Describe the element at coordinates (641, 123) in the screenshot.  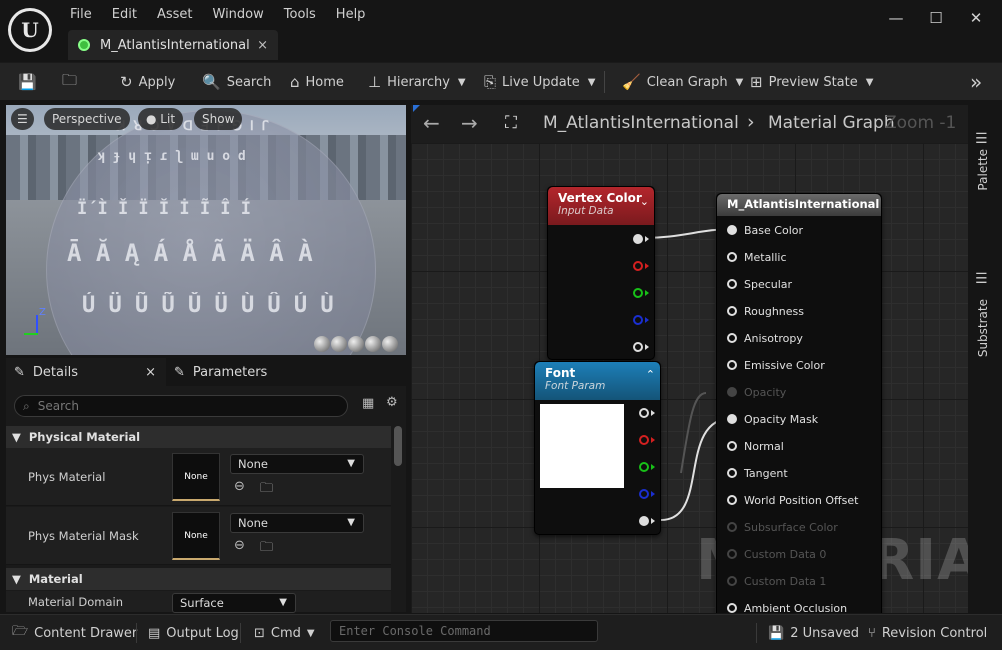
I see `breadcrumb-asset: M_AtlantisInternational` at that location.